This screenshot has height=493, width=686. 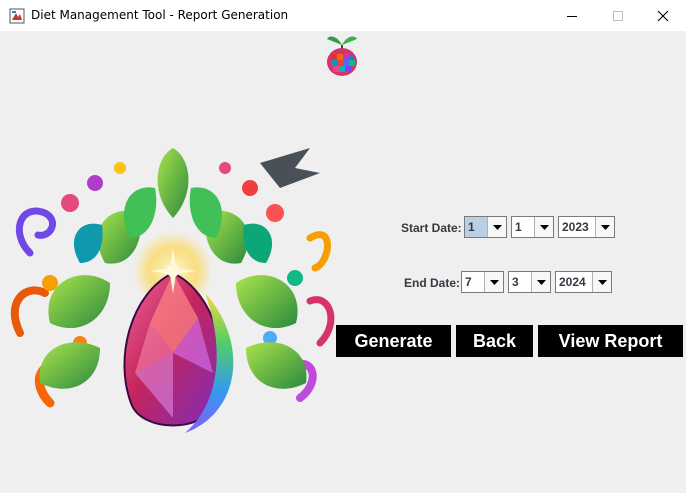 I want to click on apple-logo-icon, so click(x=342, y=56).